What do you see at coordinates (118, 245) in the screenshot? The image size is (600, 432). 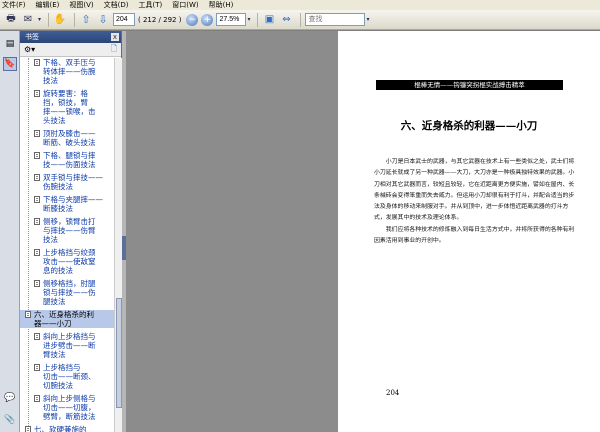 I see `bookmarks-scrollbar` at bounding box center [118, 245].